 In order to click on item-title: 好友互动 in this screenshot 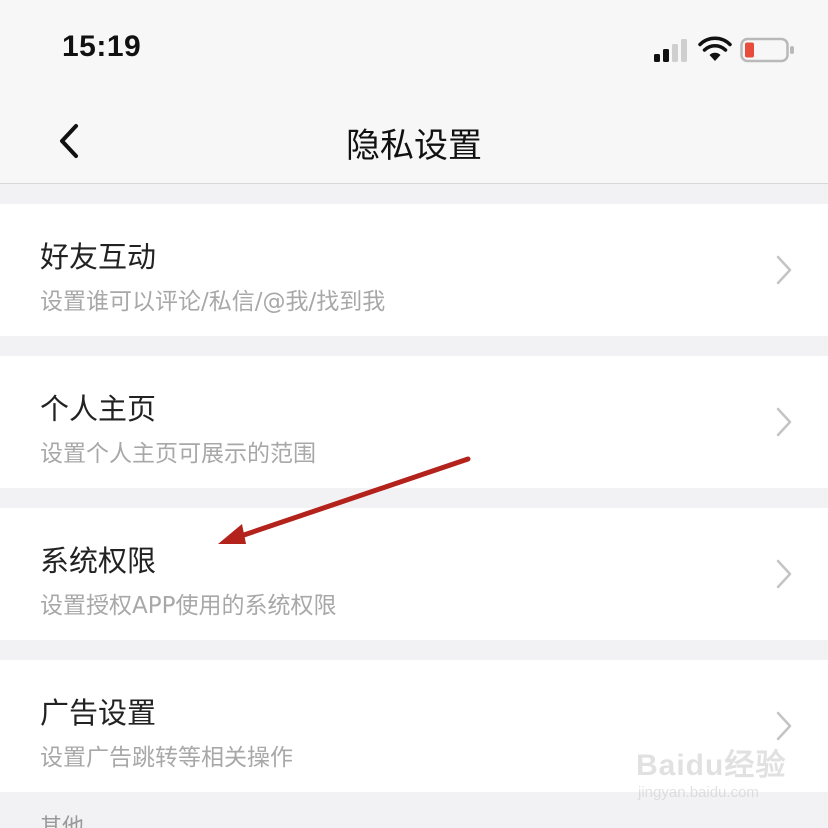, I will do `click(98, 257)`.